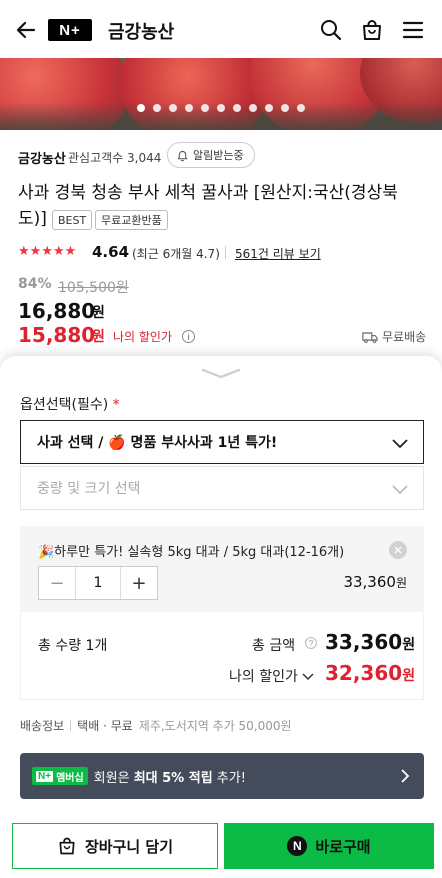 The width and height of the screenshot is (442, 878). Describe the element at coordinates (57, 583) in the screenshot. I see `decrease-quantity-button: −` at that location.